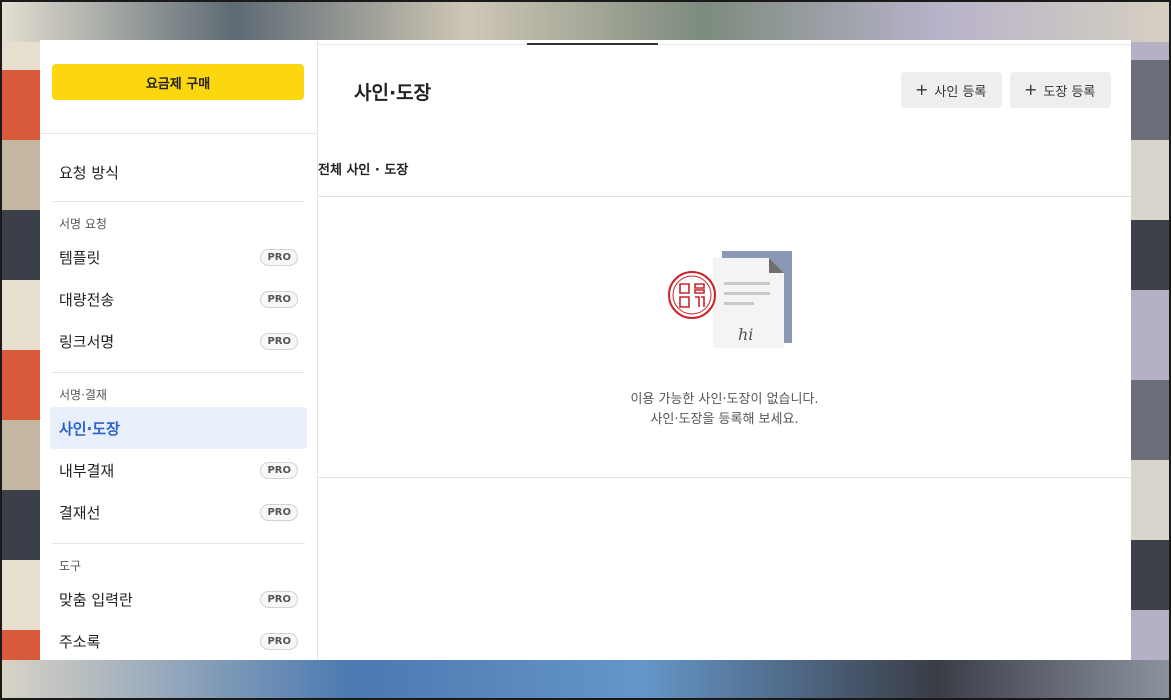 Image resolution: width=1171 pixels, height=700 pixels. What do you see at coordinates (178, 341) in the screenshot?
I see `sidebar-item-link-sign: 링크서명 PRO` at bounding box center [178, 341].